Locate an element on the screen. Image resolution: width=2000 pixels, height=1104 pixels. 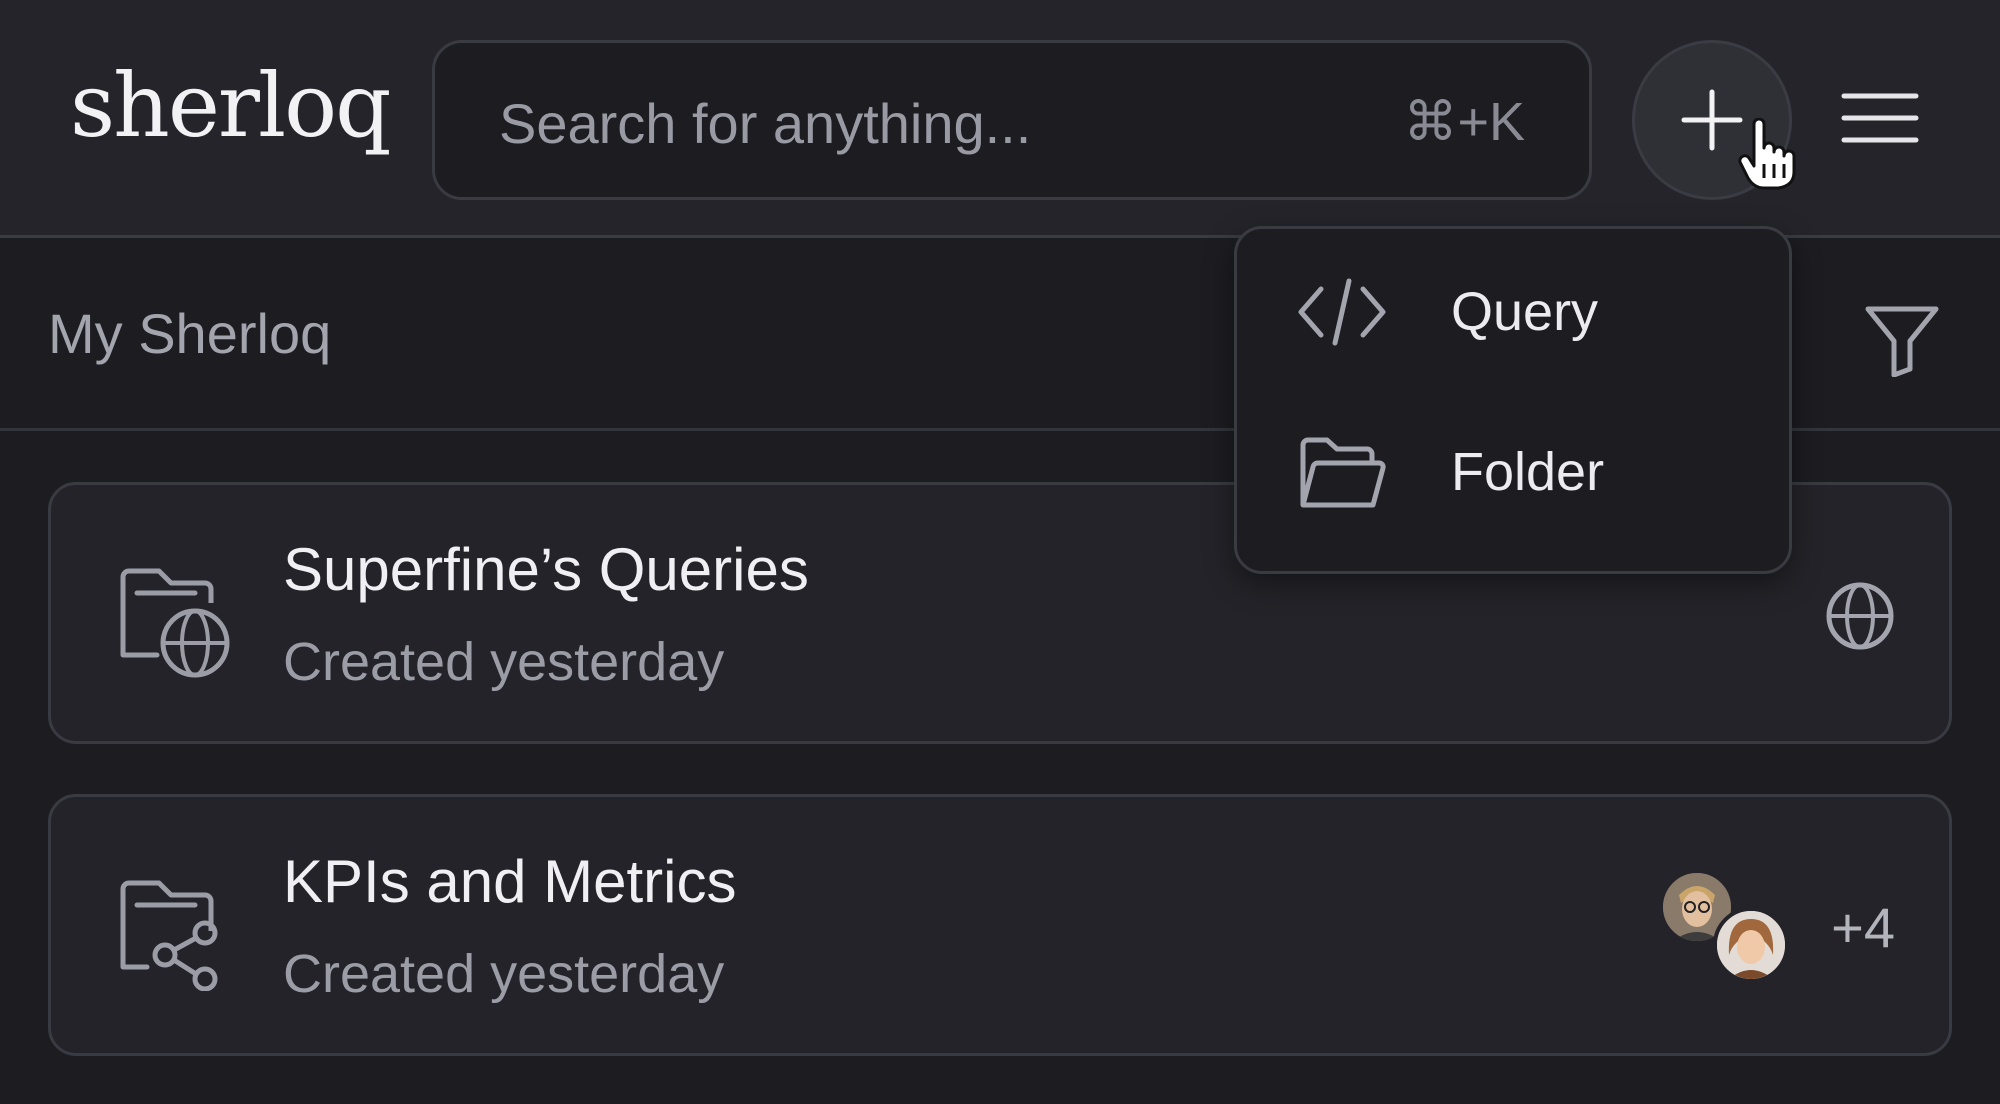
card-title: KPIs and Metrics is located at coordinates (510, 881).